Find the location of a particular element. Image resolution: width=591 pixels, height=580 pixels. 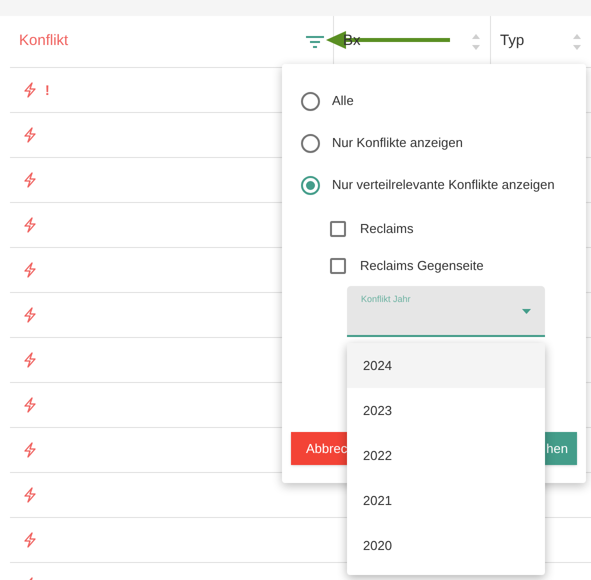

filter-icon is located at coordinates (315, 41).